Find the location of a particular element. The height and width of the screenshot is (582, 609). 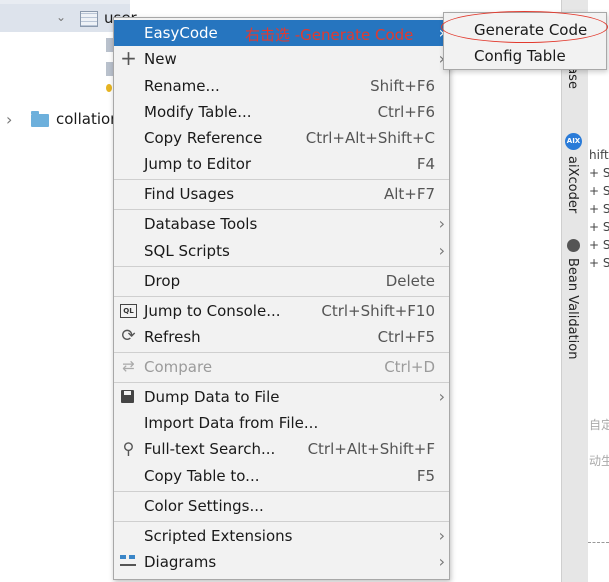

menu-item-compare: ⇄ Compare Ctrl+D is located at coordinates (281, 367).